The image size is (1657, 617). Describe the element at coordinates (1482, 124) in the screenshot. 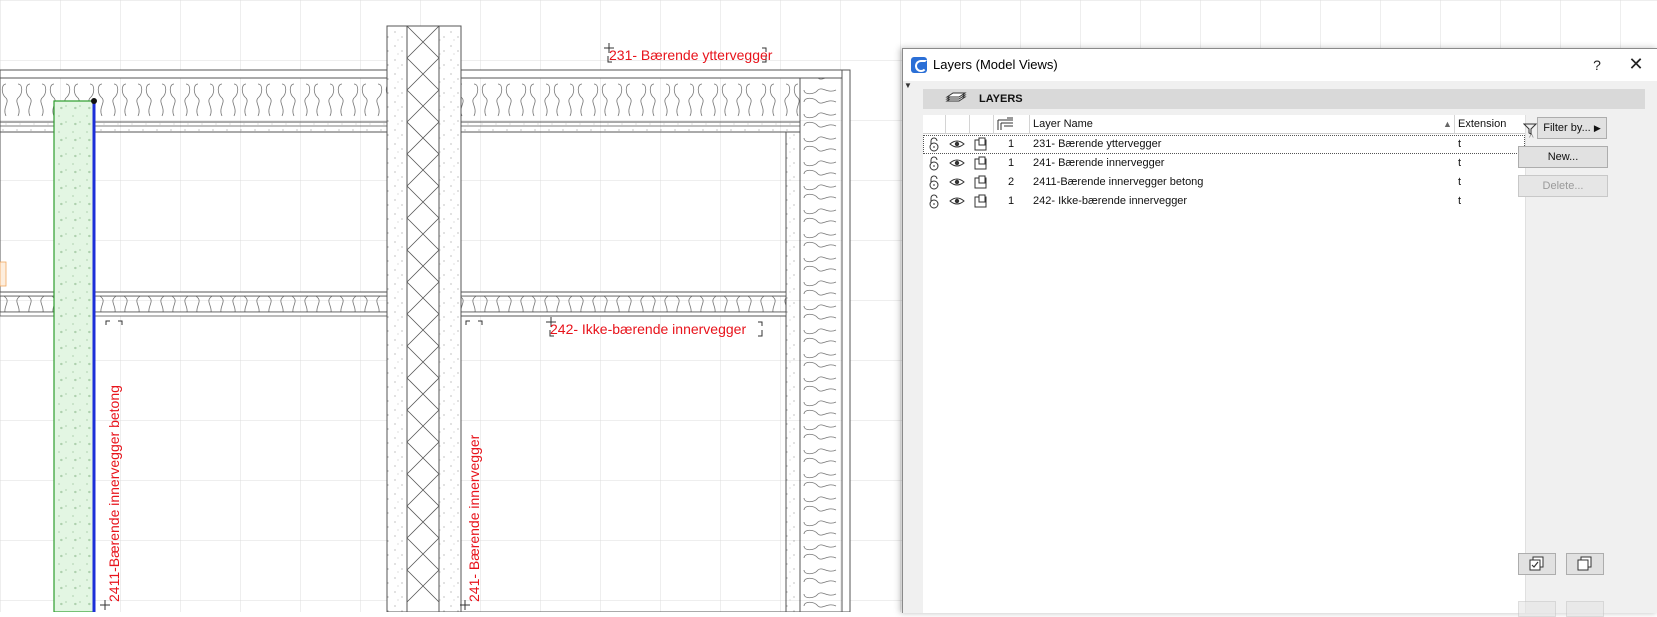

I see `column-extension: Extension` at that location.